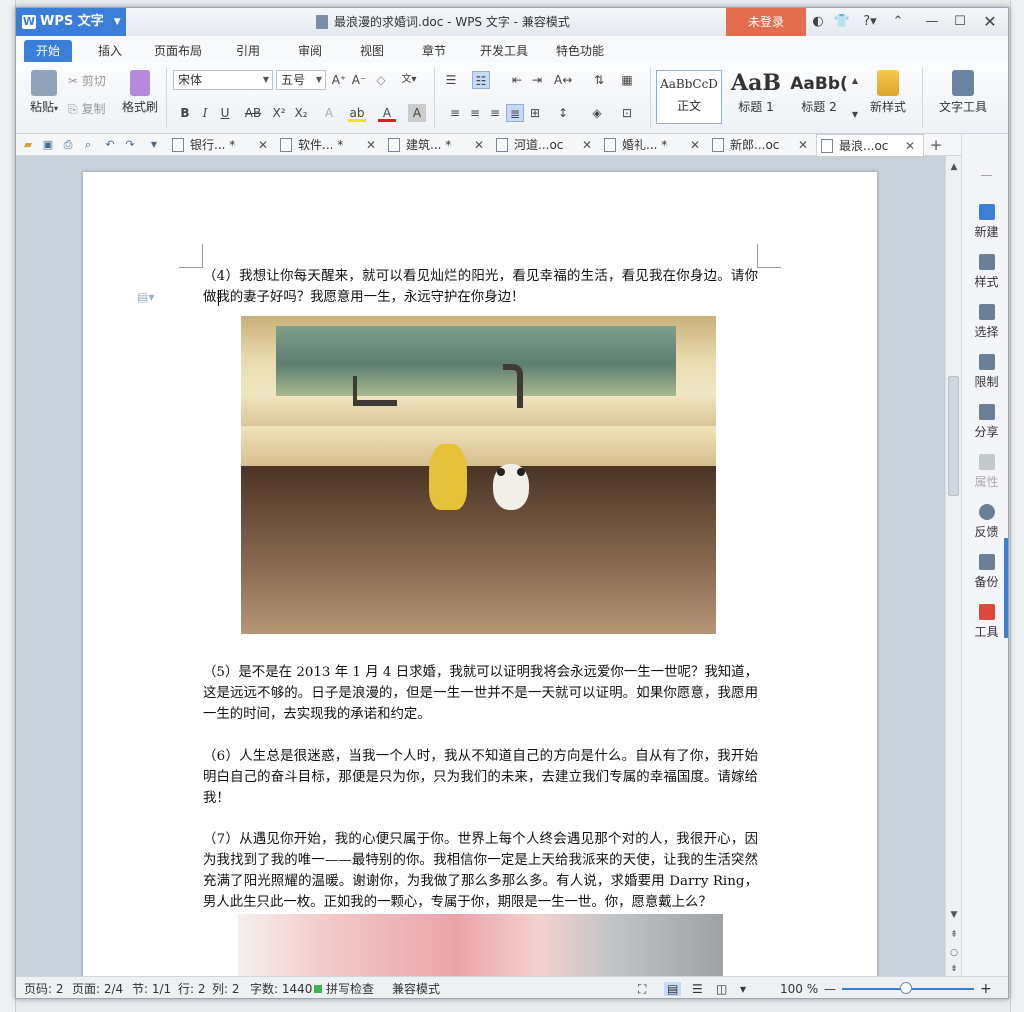 The width and height of the screenshot is (1024, 1012). What do you see at coordinates (990, 22) in the screenshot?
I see `close-icon: ✕` at bounding box center [990, 22].